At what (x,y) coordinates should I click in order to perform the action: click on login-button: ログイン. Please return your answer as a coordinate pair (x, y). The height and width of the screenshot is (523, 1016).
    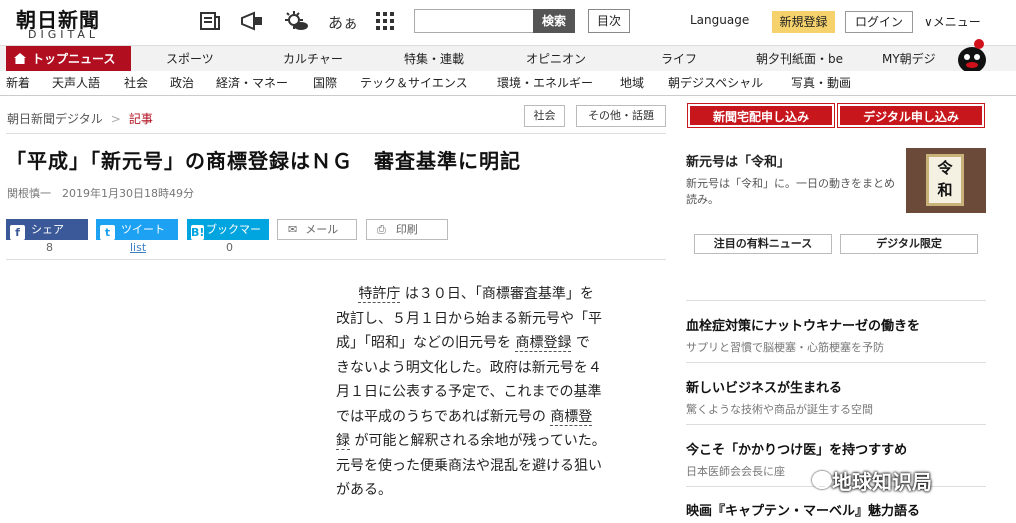
    Looking at the image, I should click on (879, 22).